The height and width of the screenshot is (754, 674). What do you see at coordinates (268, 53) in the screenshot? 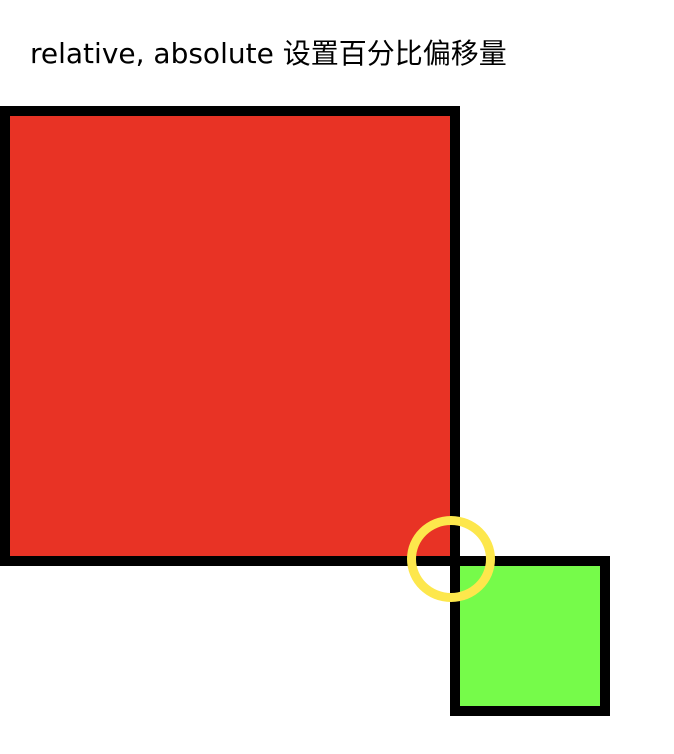
I see `page-title: relative, absolute 设置百分比偏移量` at bounding box center [268, 53].